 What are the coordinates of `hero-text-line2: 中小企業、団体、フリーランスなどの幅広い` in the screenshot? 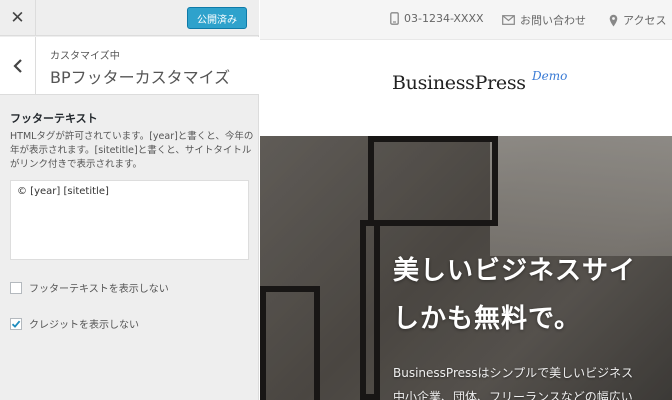 It's located at (513, 395).